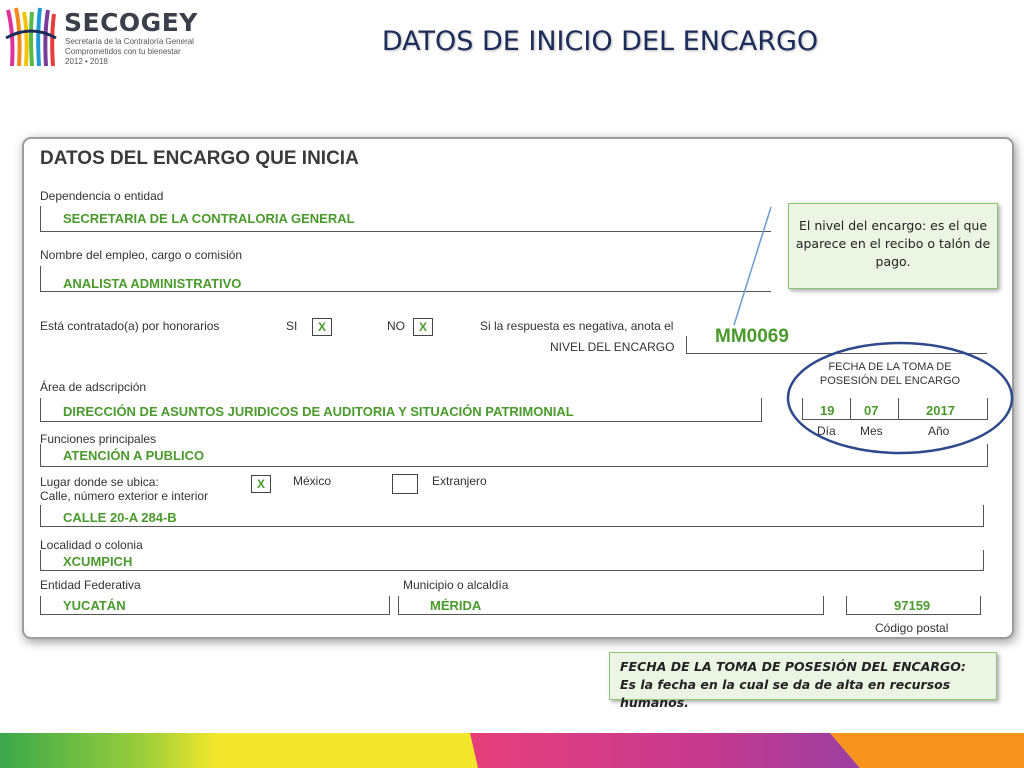  Describe the element at coordinates (871, 431) in the screenshot. I see `mes-label: Mes` at that location.